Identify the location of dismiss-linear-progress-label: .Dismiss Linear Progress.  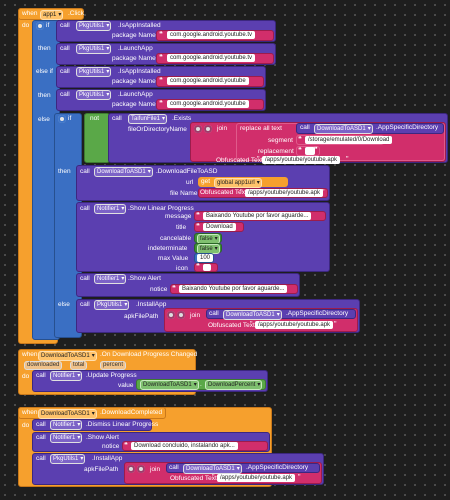
(122, 424).